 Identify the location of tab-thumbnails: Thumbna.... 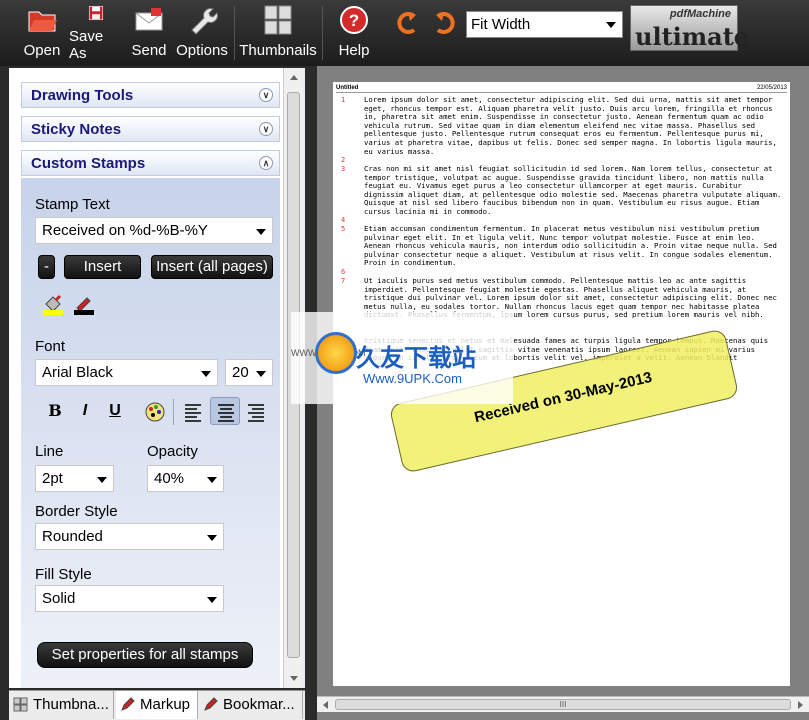
(61, 705).